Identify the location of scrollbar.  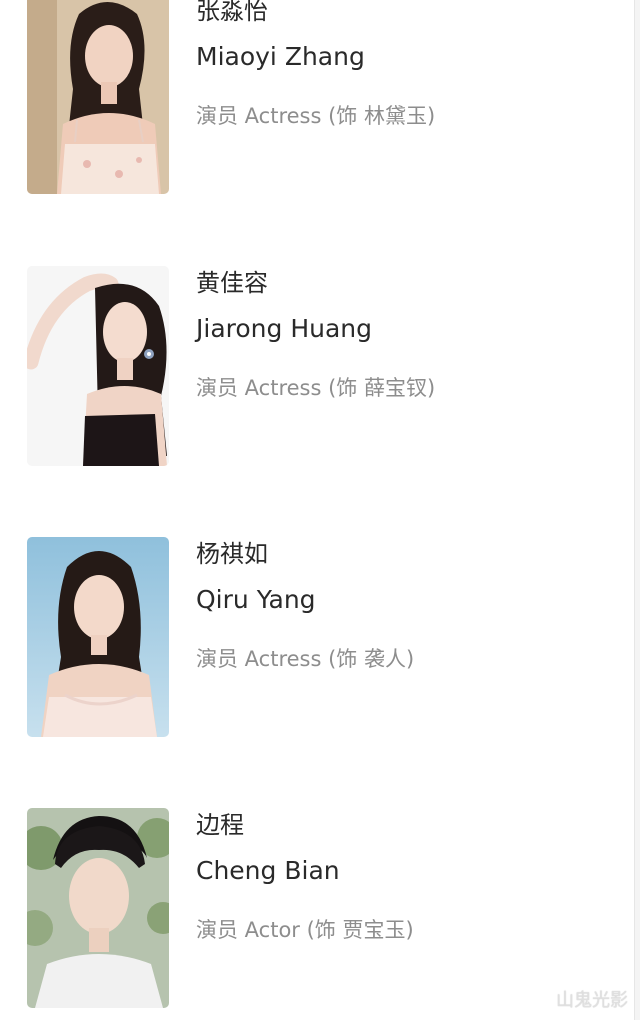
(637, 510).